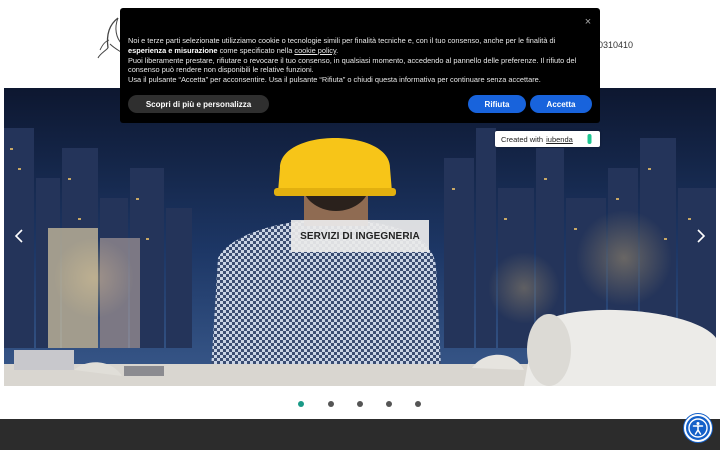 The width and height of the screenshot is (720, 450). What do you see at coordinates (701, 236) in the screenshot?
I see `chevron-right-icon` at bounding box center [701, 236].